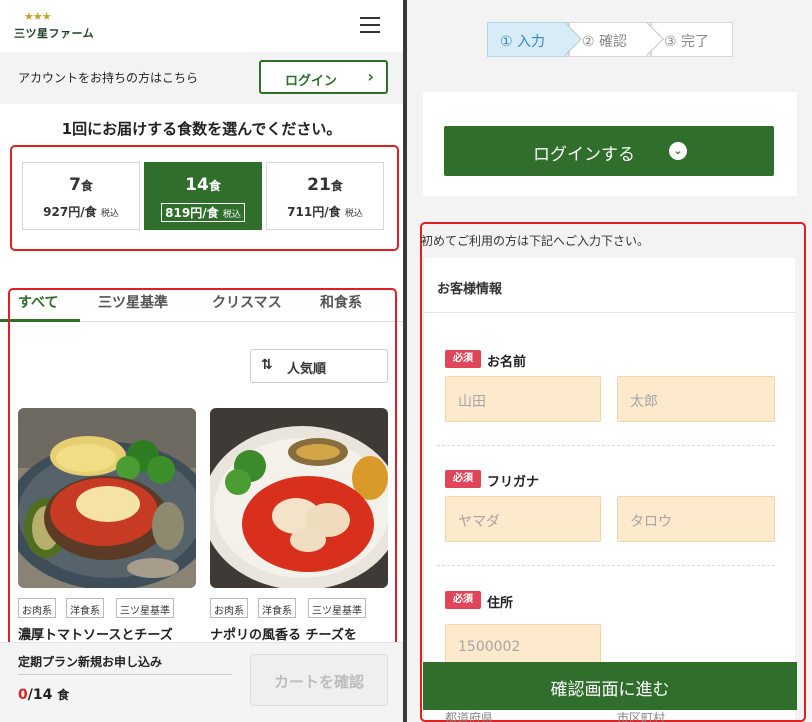 The width and height of the screenshot is (812, 722). Describe the element at coordinates (108, 78) in the screenshot. I see `account-prompt: アカウントをお持ちの方はこちら` at that location.